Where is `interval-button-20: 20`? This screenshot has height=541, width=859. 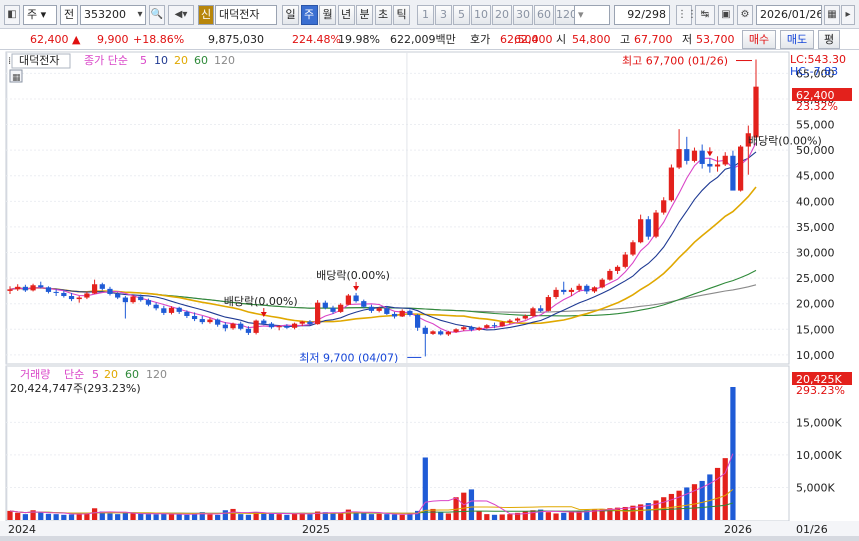 interval-button-20: 20 is located at coordinates (502, 15).